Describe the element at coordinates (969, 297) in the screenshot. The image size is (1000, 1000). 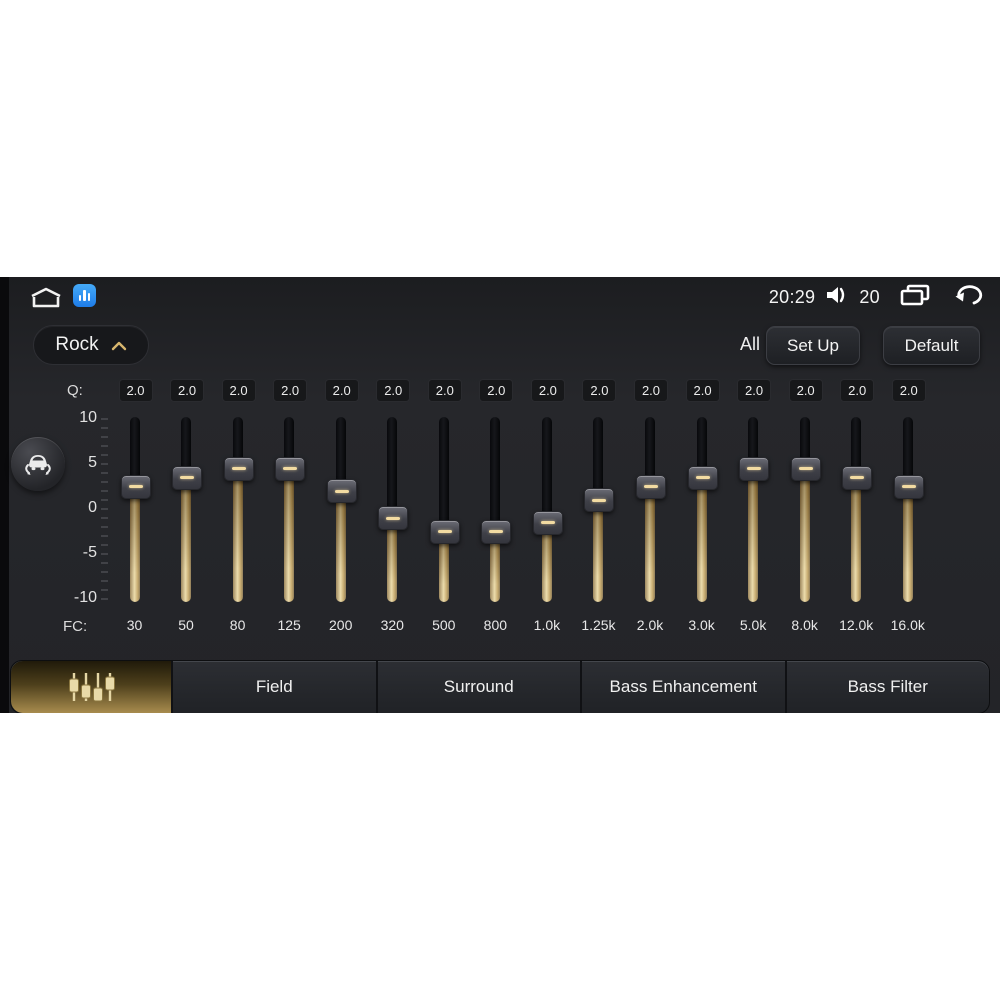
I see `back-icon` at that location.